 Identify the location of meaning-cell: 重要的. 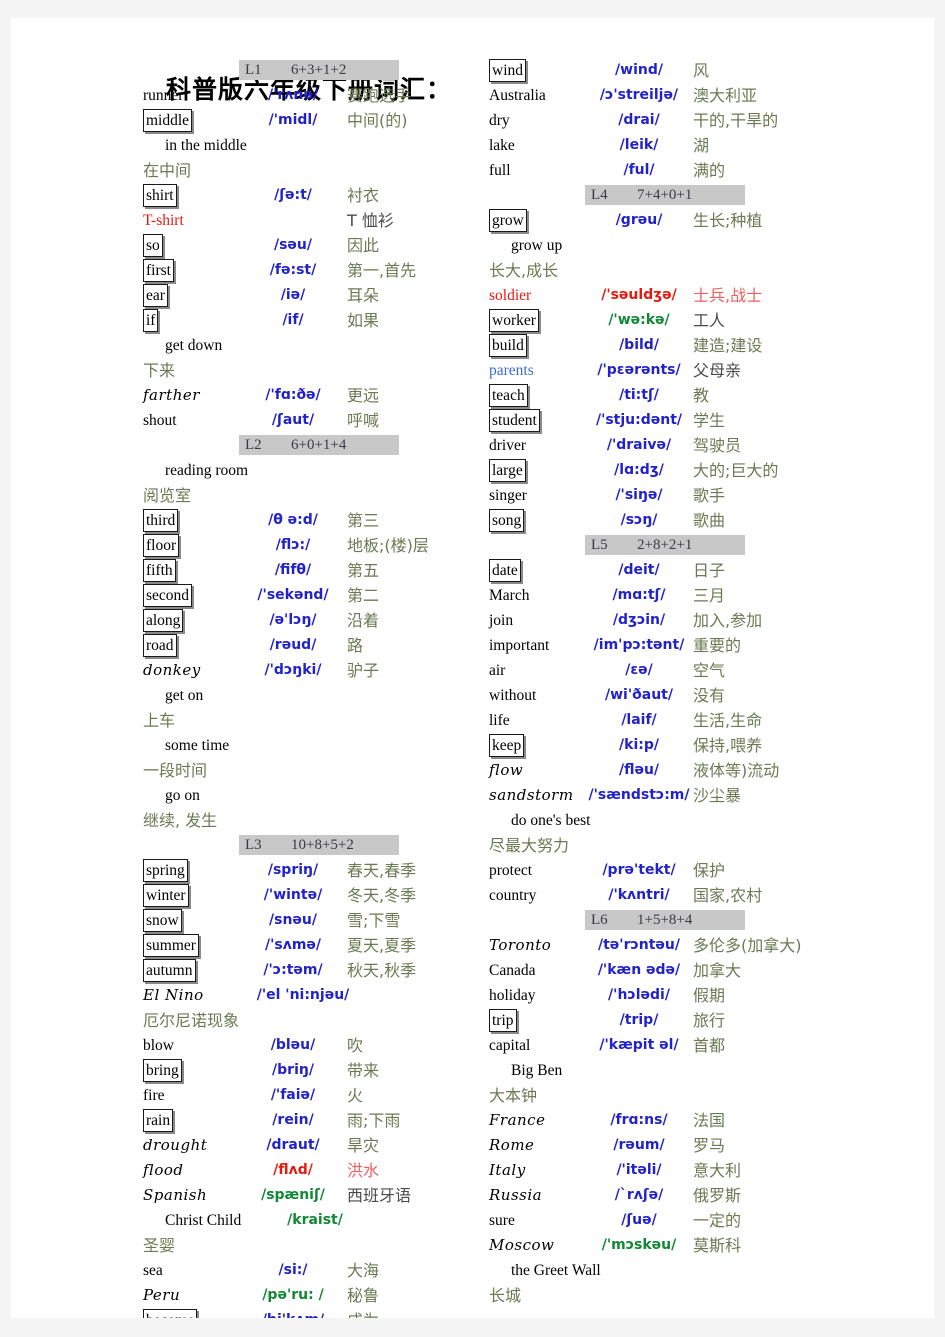
(717, 645).